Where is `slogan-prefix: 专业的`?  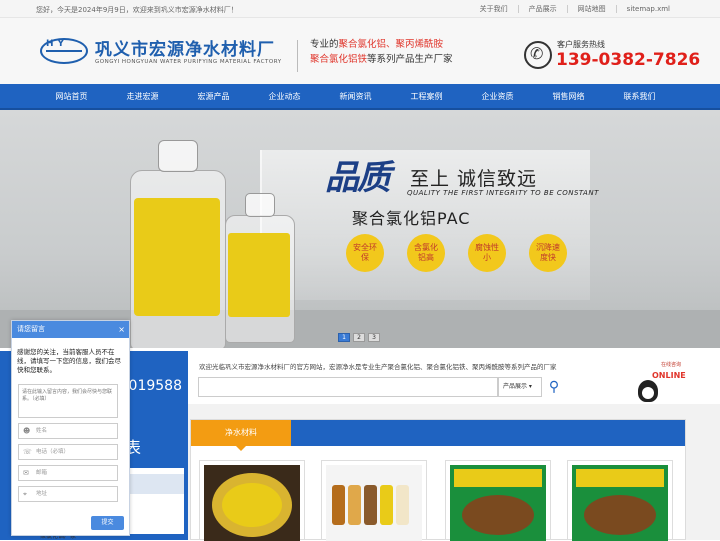 slogan-prefix: 专业的 is located at coordinates (324, 44).